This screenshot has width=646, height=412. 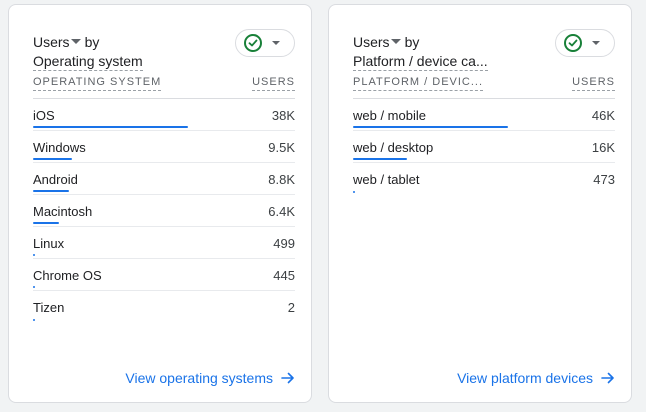 I want to click on table-row: Chrome OS 445, so click(x=164, y=275).